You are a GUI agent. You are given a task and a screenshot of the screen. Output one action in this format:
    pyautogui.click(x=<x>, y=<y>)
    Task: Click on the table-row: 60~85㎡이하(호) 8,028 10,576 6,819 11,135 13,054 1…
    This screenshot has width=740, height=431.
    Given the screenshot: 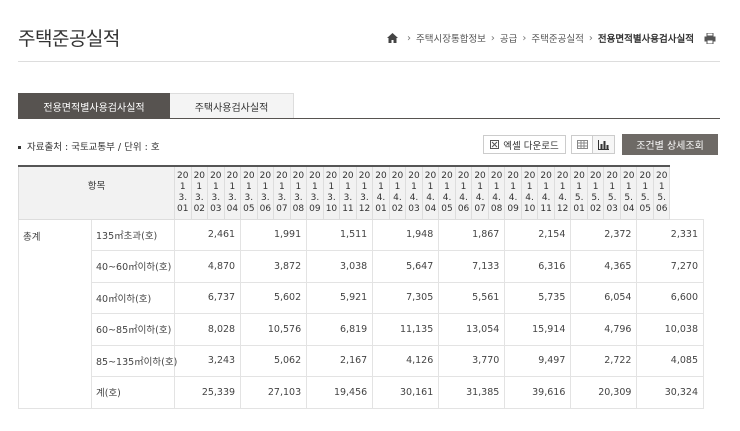 What is the action you would take?
    pyautogui.click(x=361, y=329)
    